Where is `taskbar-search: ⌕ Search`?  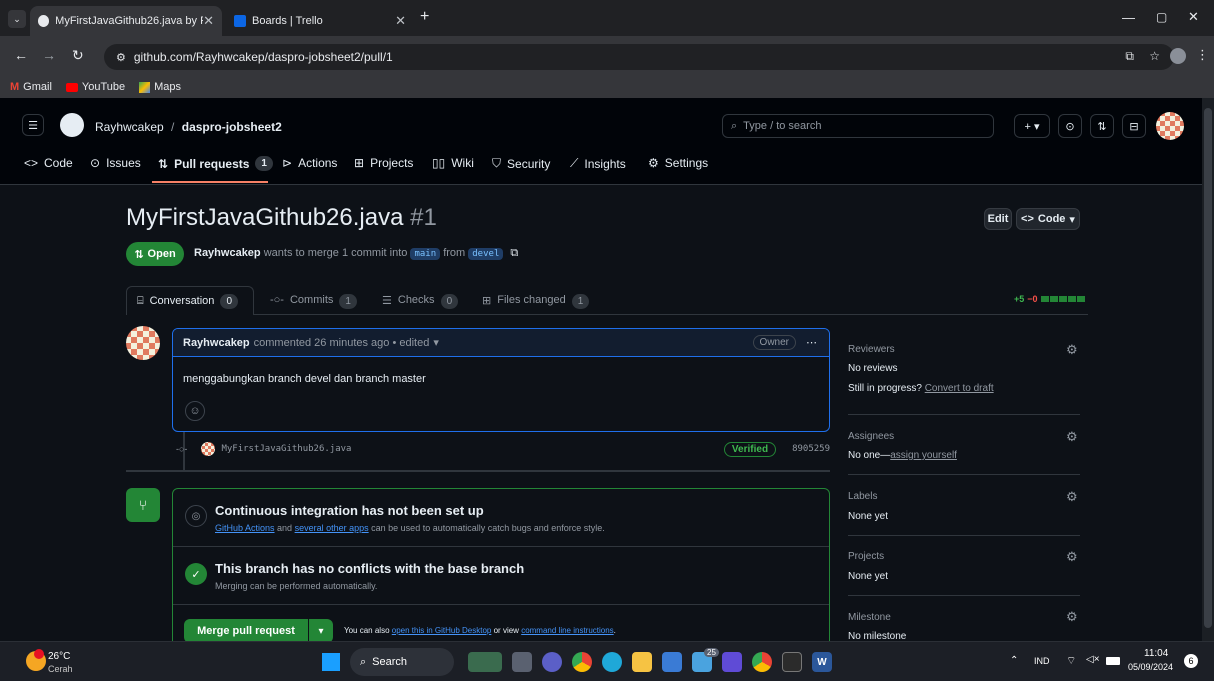 taskbar-search: ⌕ Search is located at coordinates (402, 662).